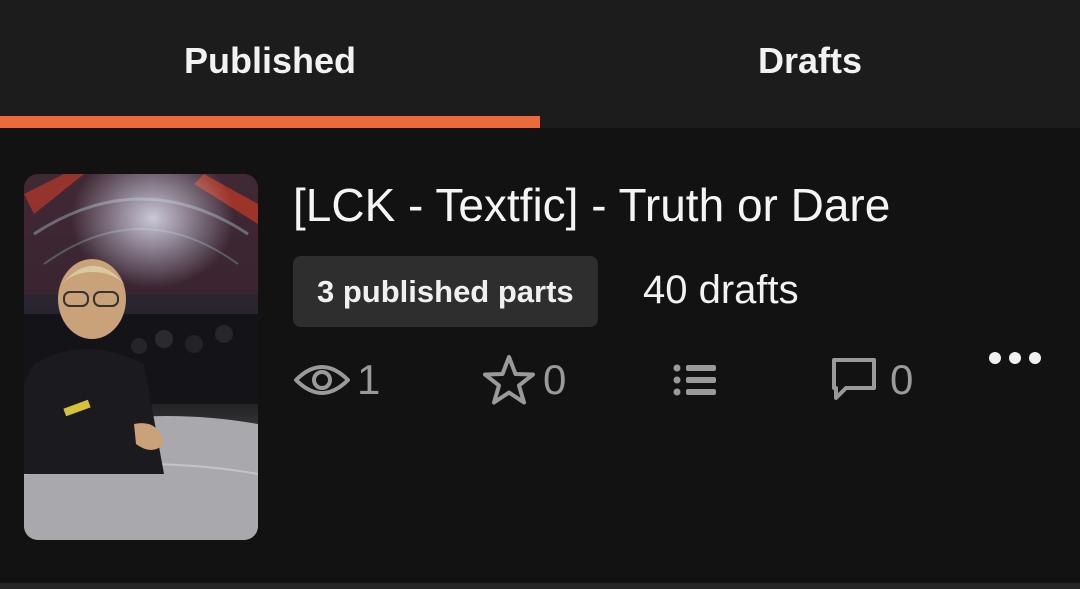 The width and height of the screenshot is (1080, 589). I want to click on tab-published: Published, so click(270, 64).